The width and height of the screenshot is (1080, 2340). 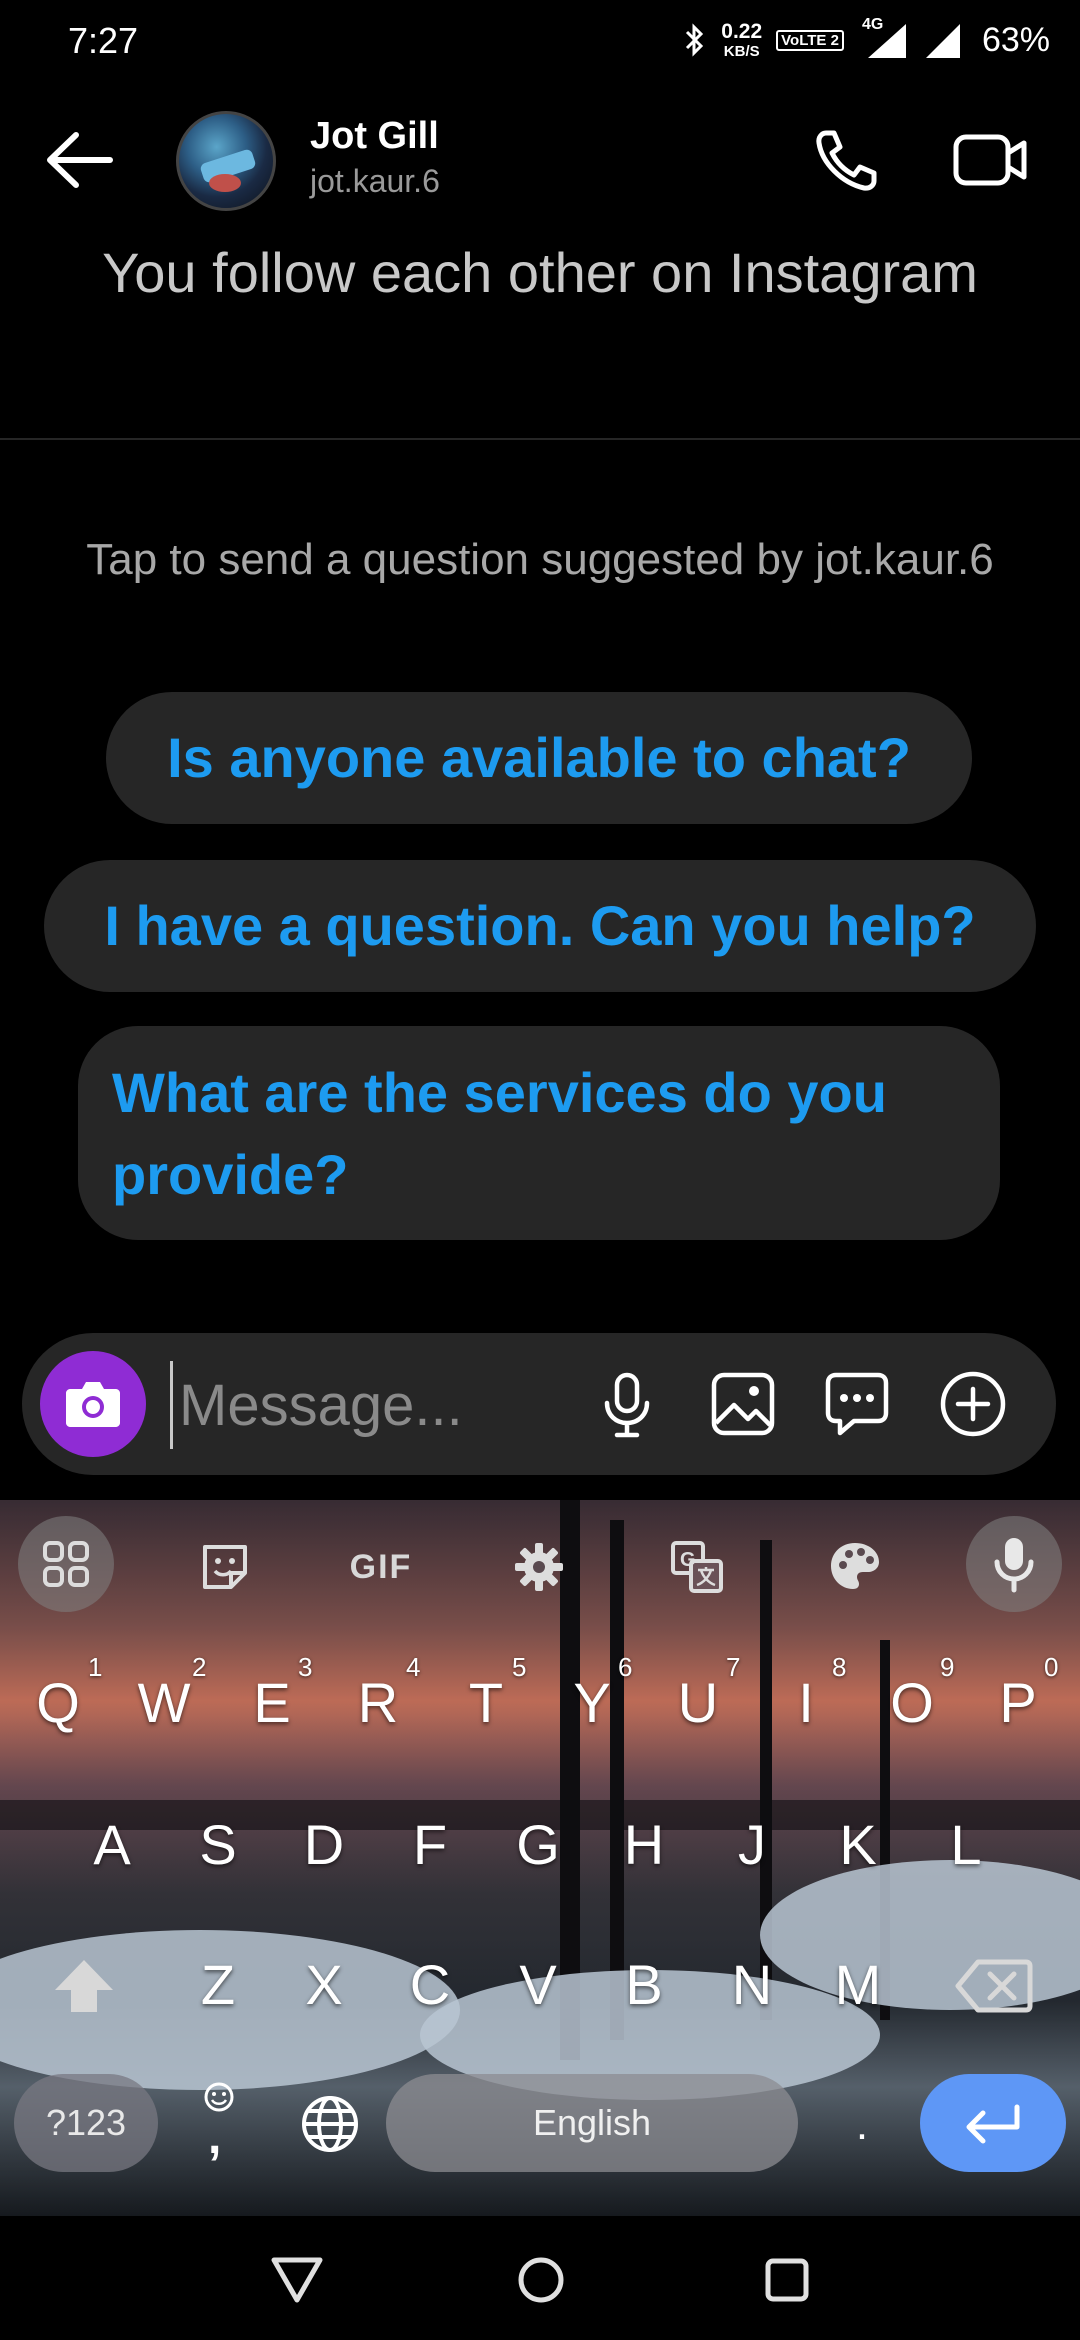 I want to click on key-number-hint: 1, so click(x=95, y=1667).